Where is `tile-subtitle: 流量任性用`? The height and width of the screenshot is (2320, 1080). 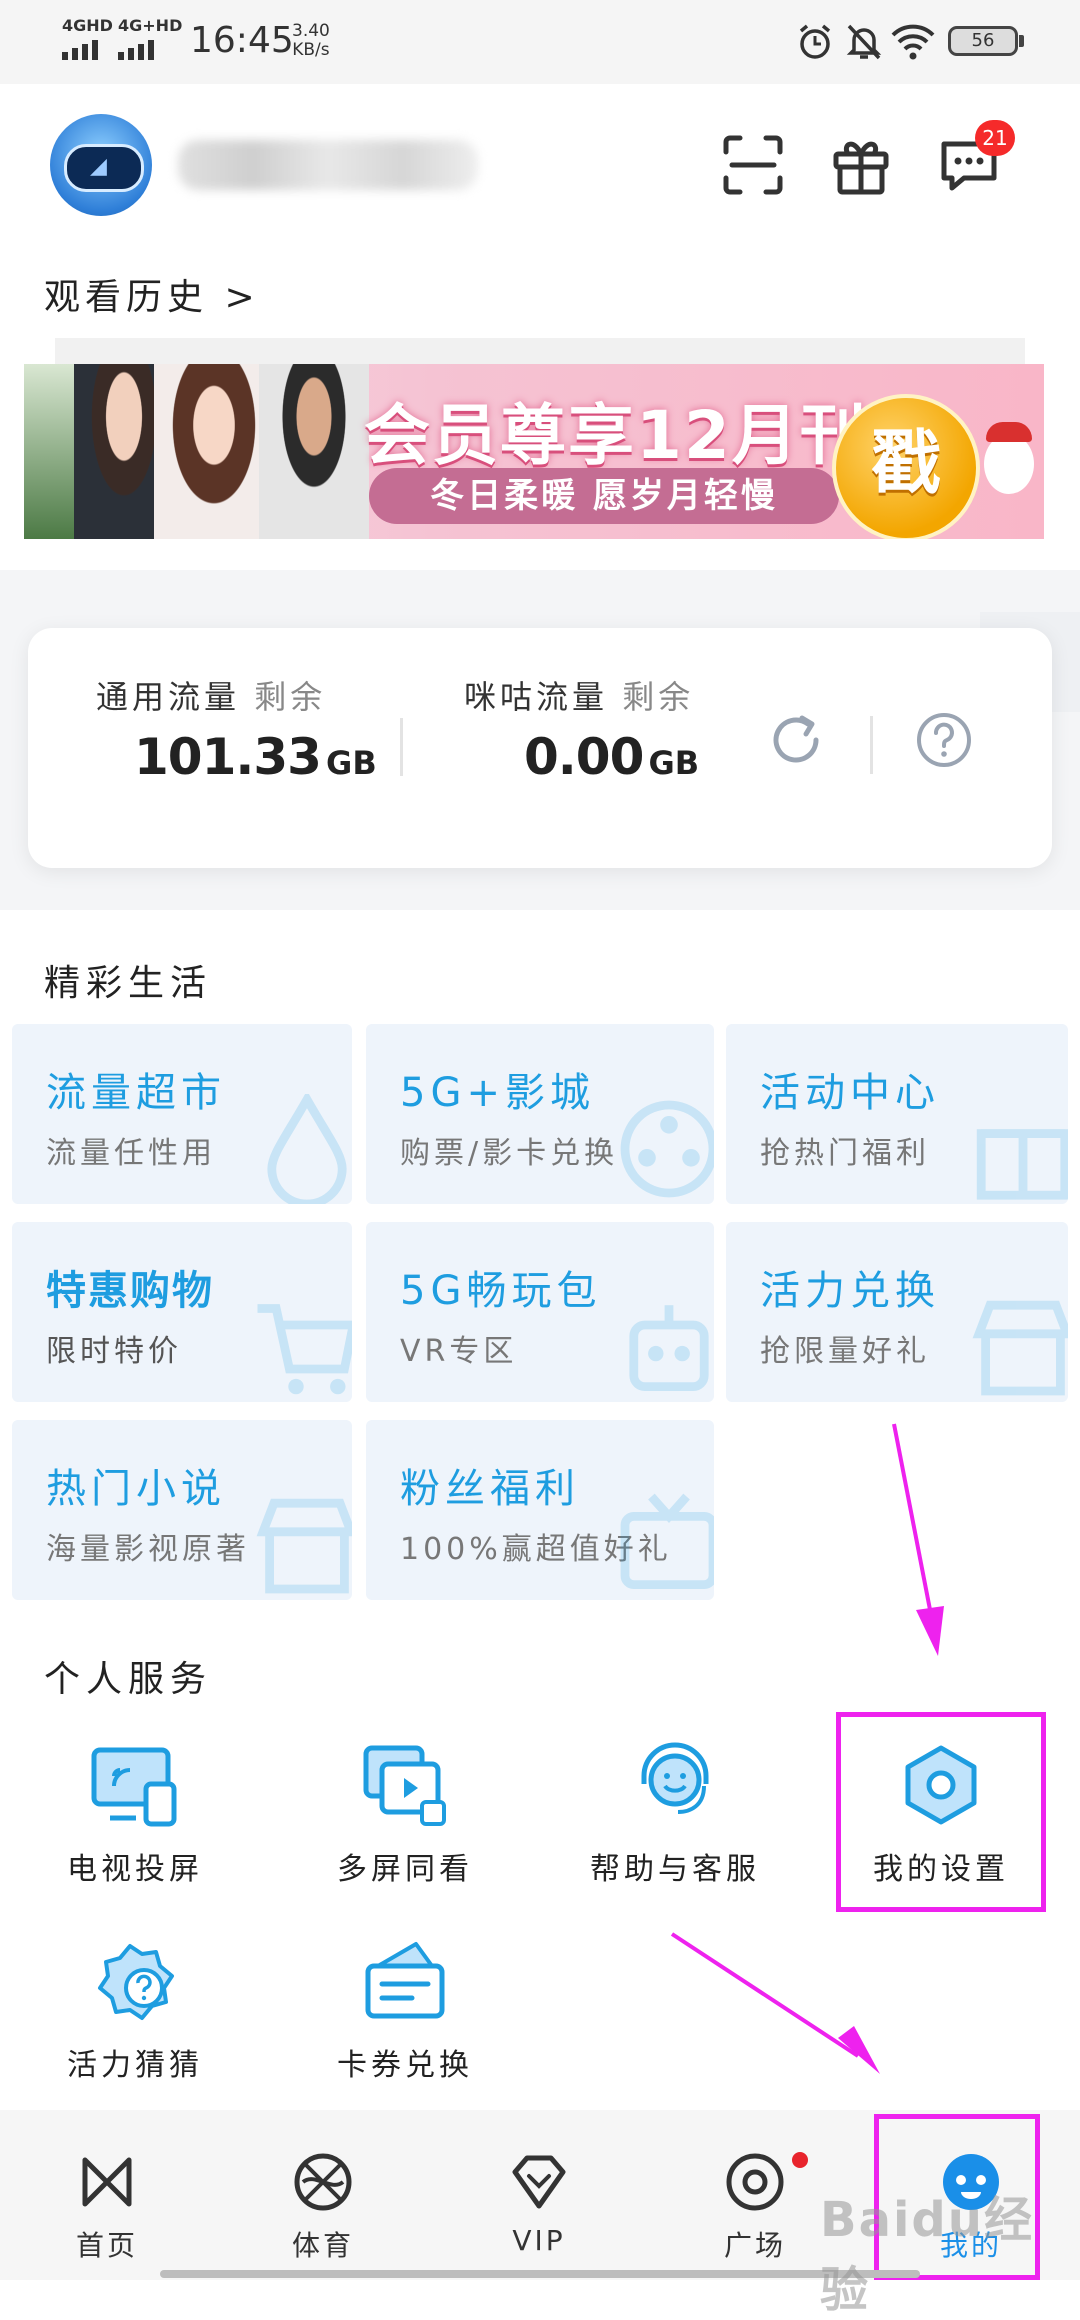
tile-subtitle: 流量任性用 is located at coordinates (131, 1153).